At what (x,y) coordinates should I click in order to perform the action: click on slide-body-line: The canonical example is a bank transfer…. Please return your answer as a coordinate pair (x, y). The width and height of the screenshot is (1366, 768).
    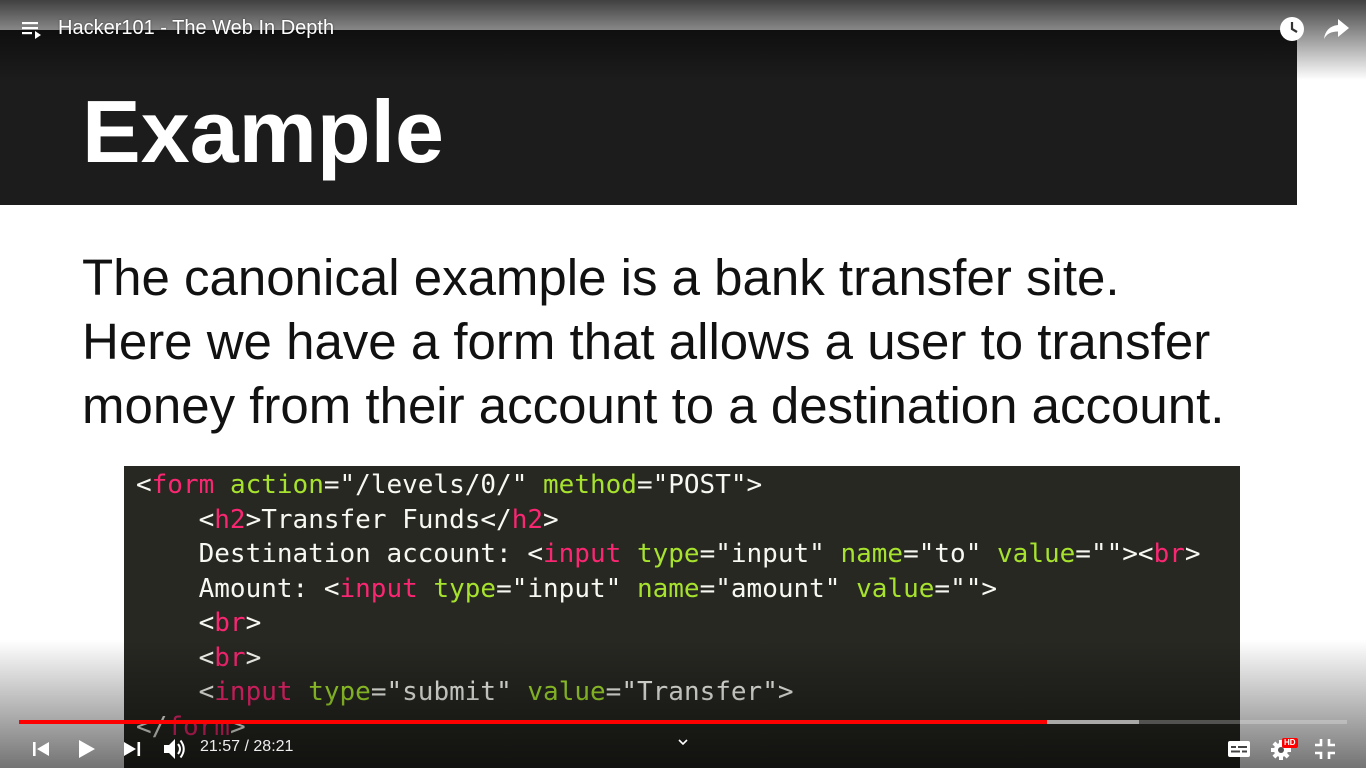
    Looking at the image, I should click on (601, 277).